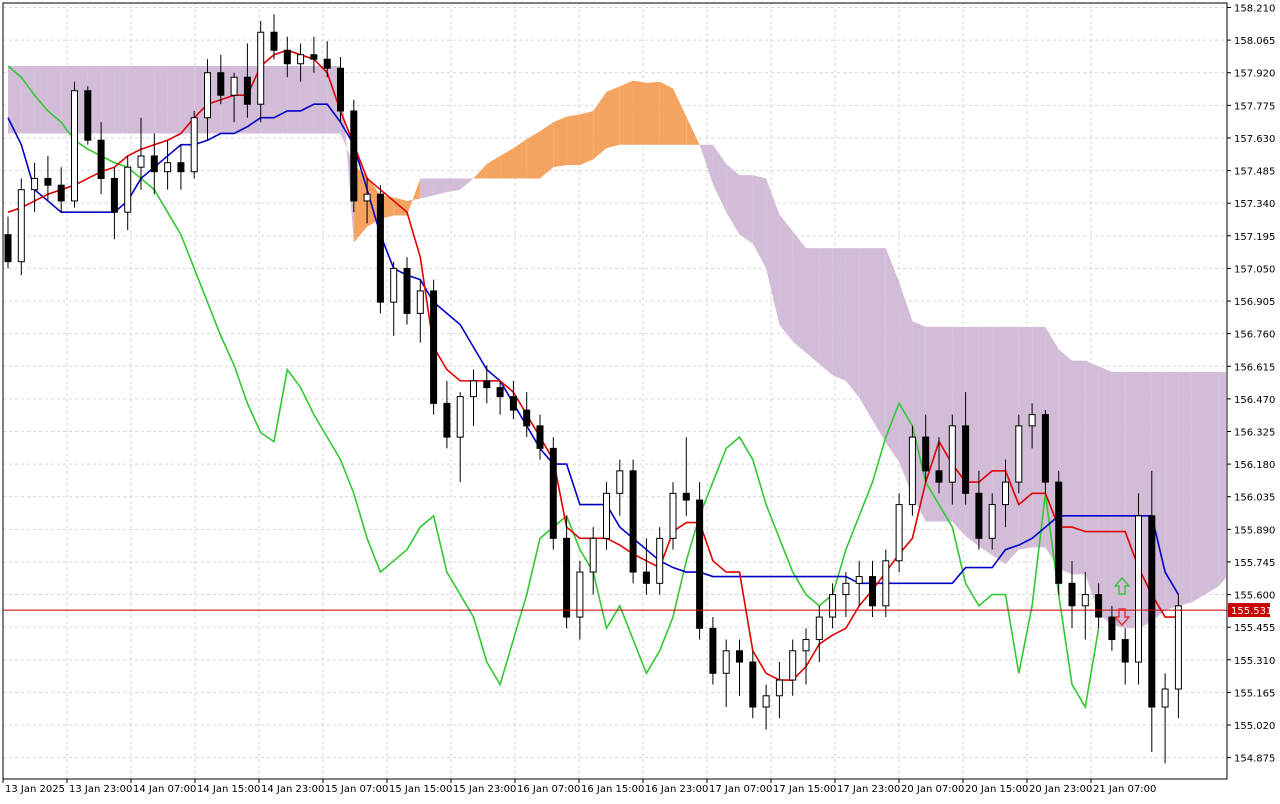  Describe the element at coordinates (868, 789) in the screenshot. I see `x-tick-label: 17 Jan 23:00` at that location.